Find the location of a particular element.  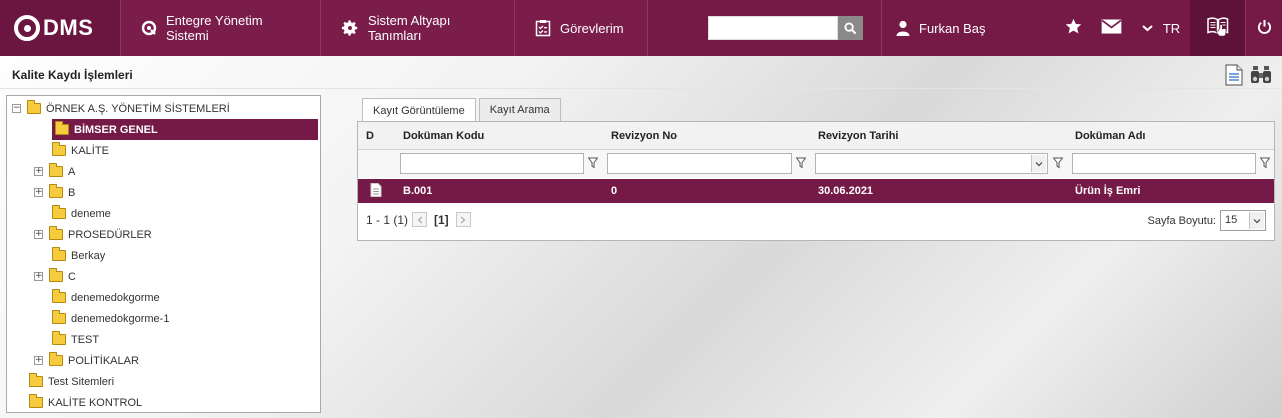

filter-document-name is located at coordinates (1164, 163).